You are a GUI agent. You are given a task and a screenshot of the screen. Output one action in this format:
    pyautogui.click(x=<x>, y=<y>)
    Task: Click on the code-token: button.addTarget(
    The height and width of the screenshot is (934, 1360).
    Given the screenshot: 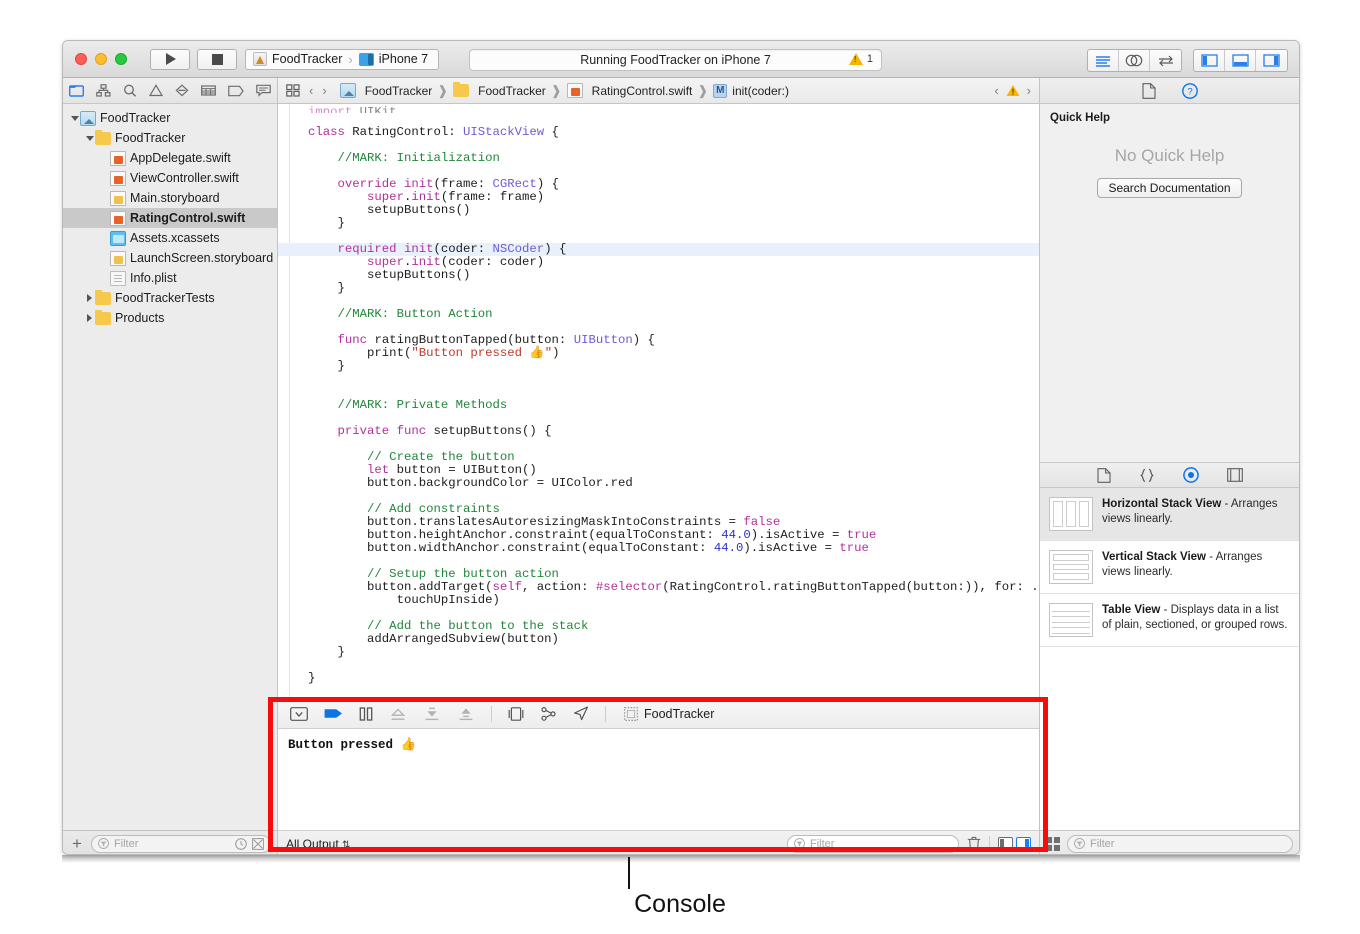 What is the action you would take?
    pyautogui.click(x=430, y=587)
    